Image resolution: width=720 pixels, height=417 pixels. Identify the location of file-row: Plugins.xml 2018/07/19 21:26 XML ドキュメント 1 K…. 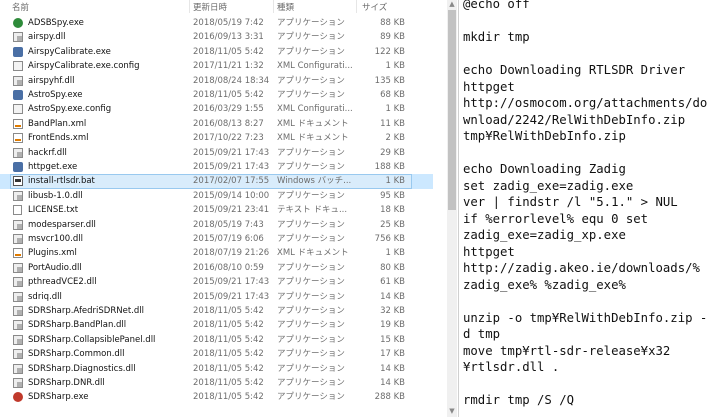
(216, 253).